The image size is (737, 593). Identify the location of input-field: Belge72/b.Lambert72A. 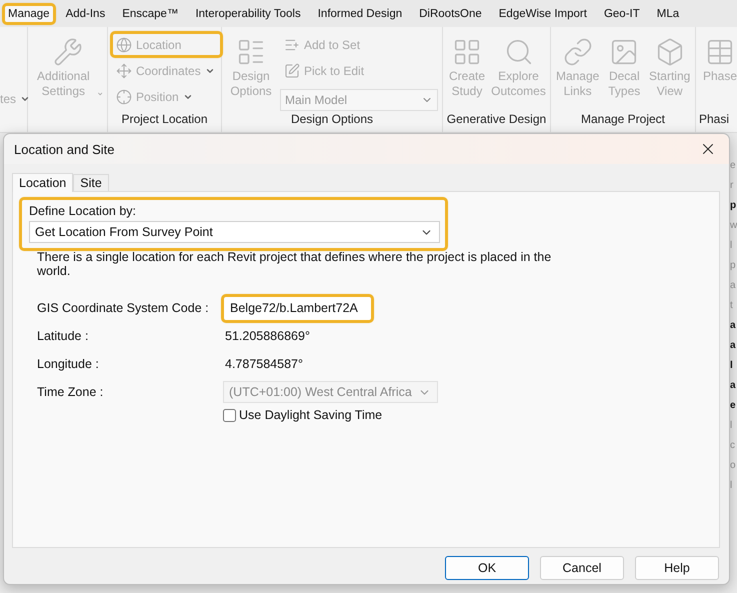
(297, 308).